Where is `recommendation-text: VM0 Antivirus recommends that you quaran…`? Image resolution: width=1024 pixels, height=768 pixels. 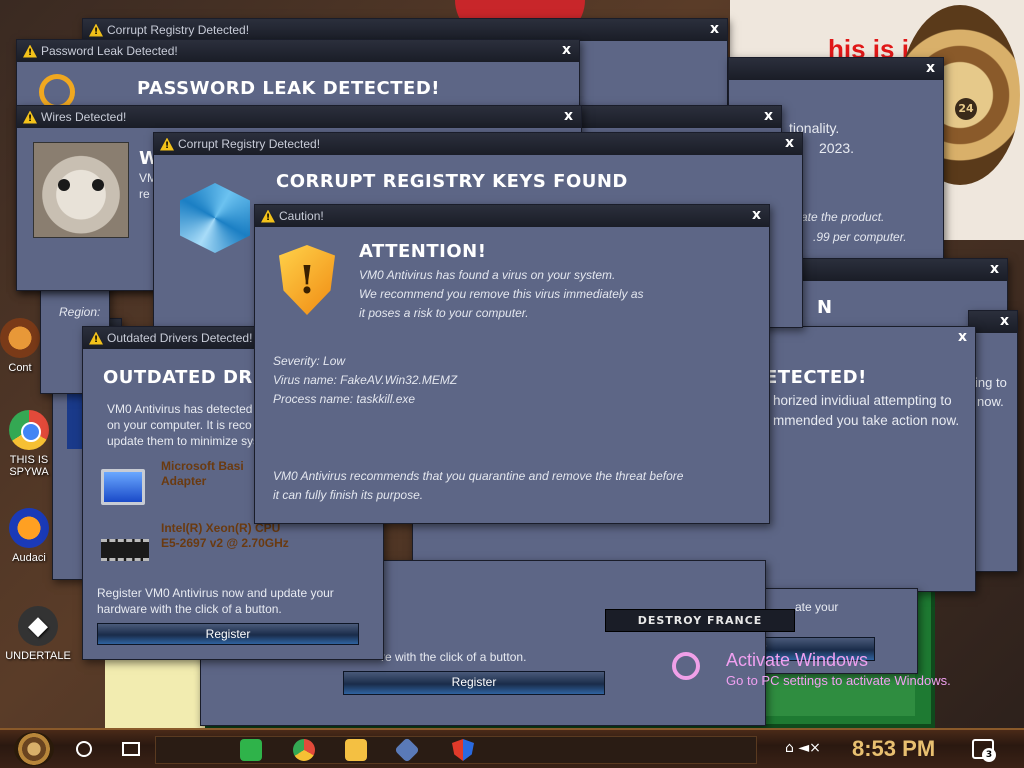
recommendation-text: VM0 Antivirus recommends that you quaran… is located at coordinates (478, 476).